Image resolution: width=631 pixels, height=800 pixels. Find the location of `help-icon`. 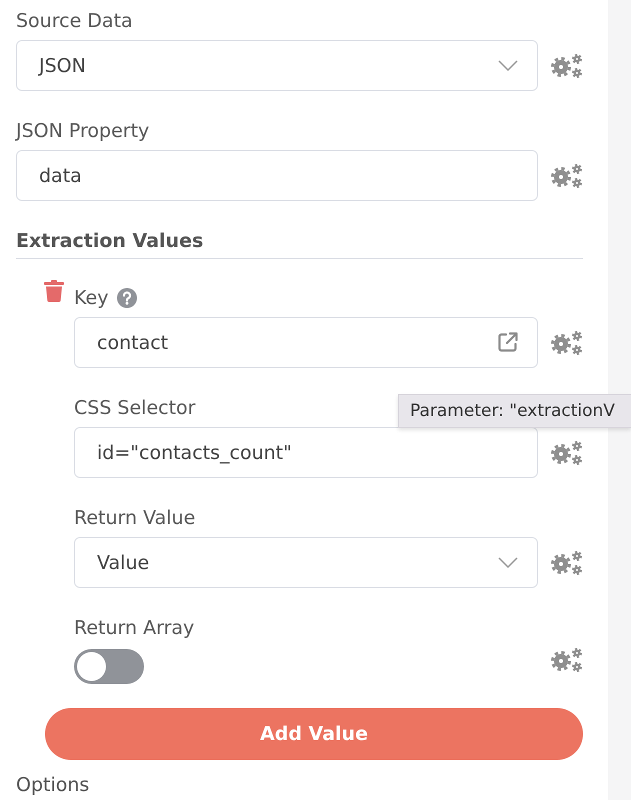

help-icon is located at coordinates (127, 298).